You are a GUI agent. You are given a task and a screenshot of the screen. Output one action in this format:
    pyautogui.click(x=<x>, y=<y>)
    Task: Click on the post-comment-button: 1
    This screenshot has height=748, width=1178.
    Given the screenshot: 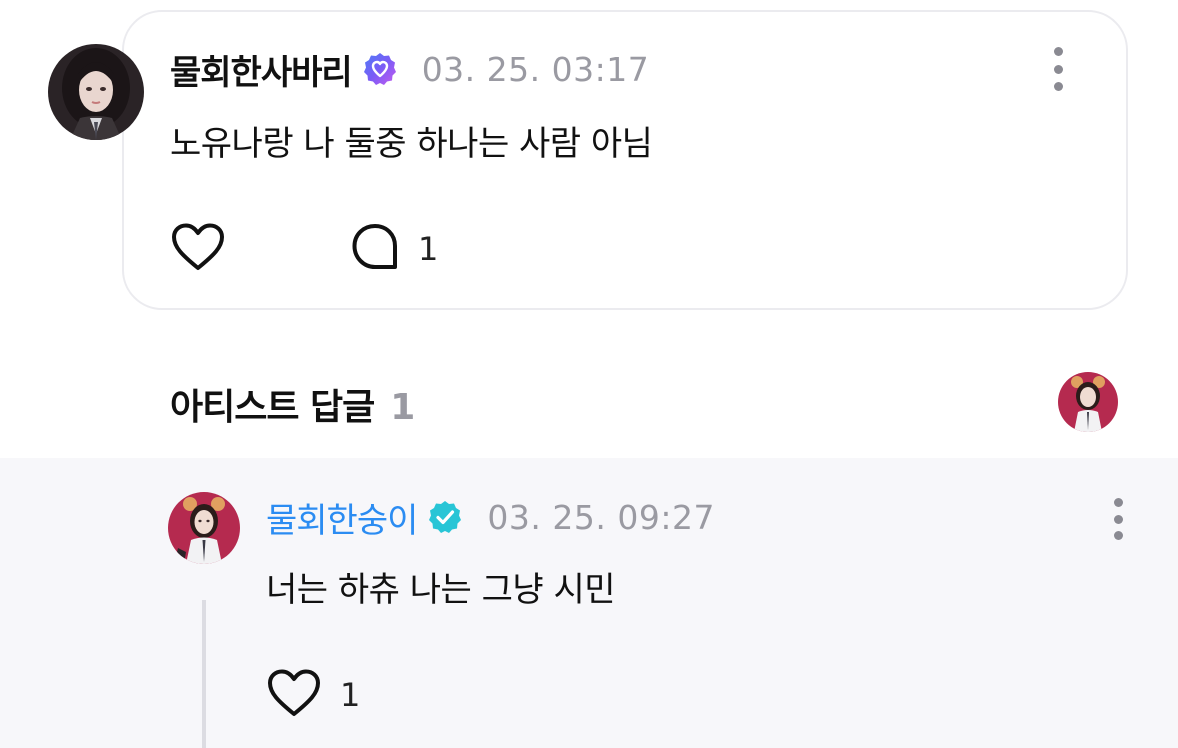 What is the action you would take?
    pyautogui.click(x=394, y=249)
    